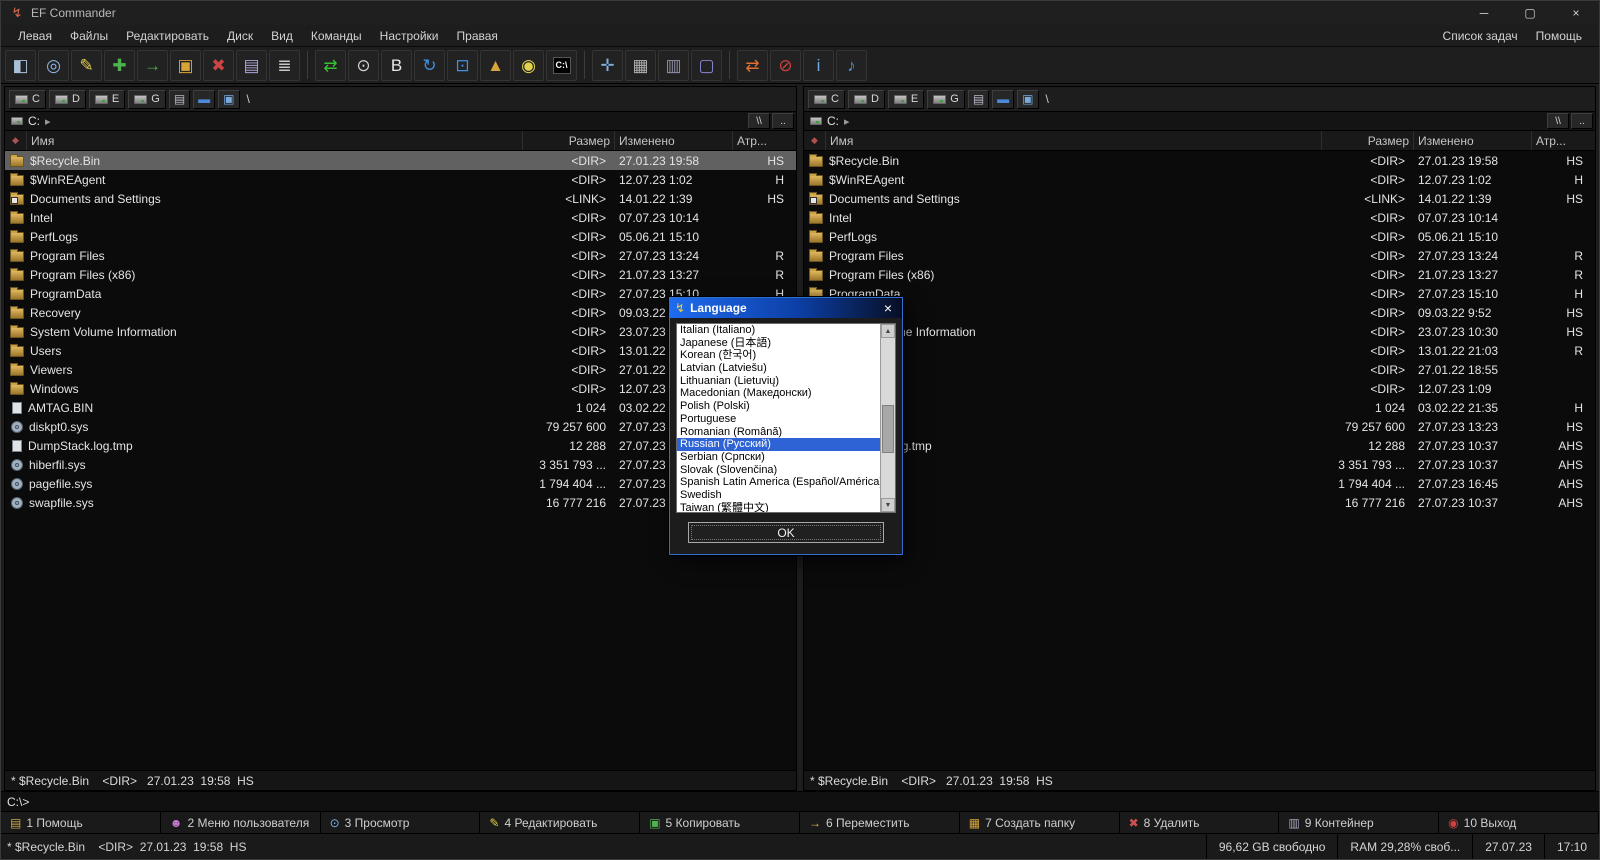  I want to click on language-option: Korean (한국어), so click(778, 355).